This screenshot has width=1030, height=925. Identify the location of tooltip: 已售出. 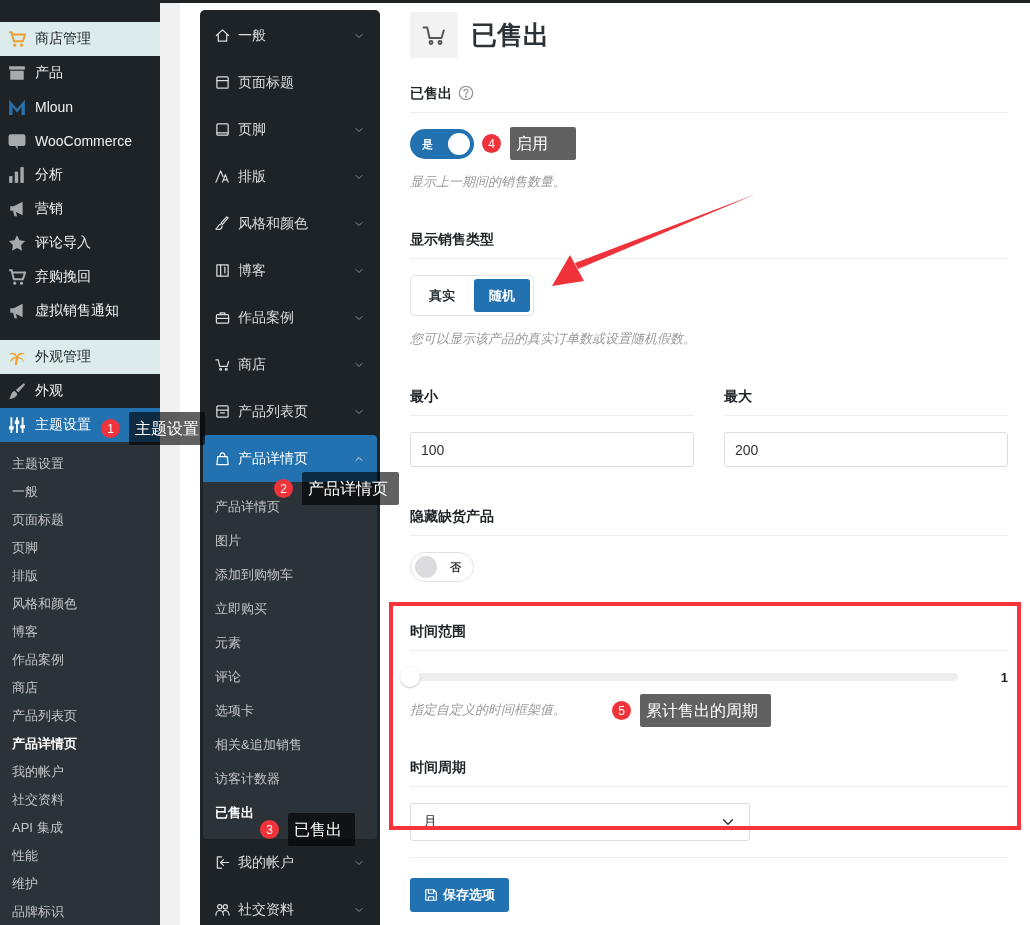
(321, 829).